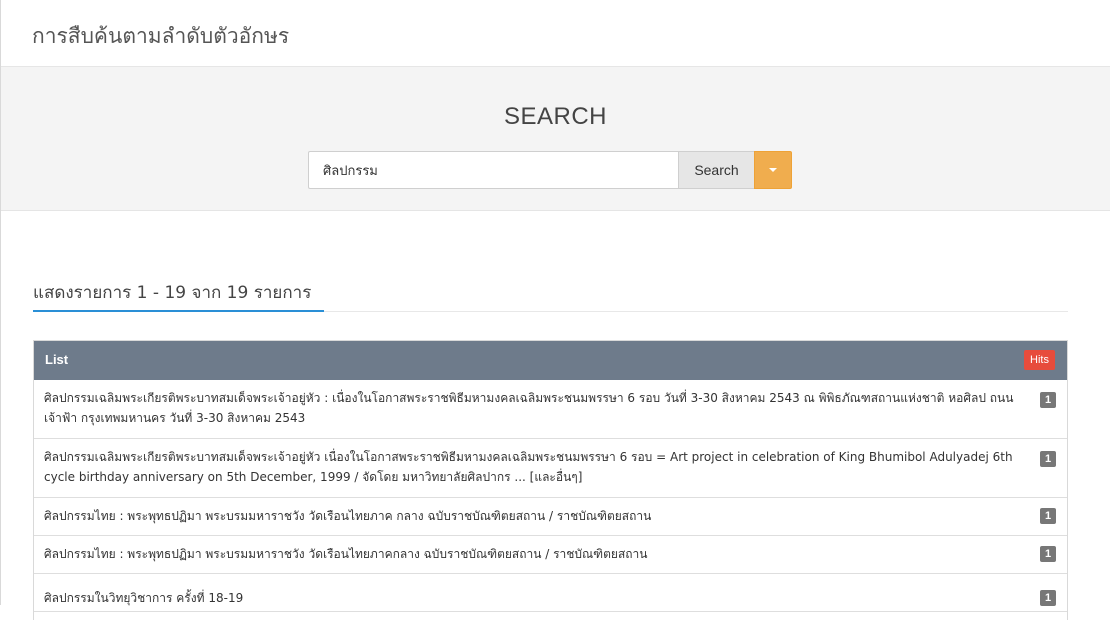  I want to click on page-title: การสืบค้นตามลำดับตัวอักษร, so click(161, 36).